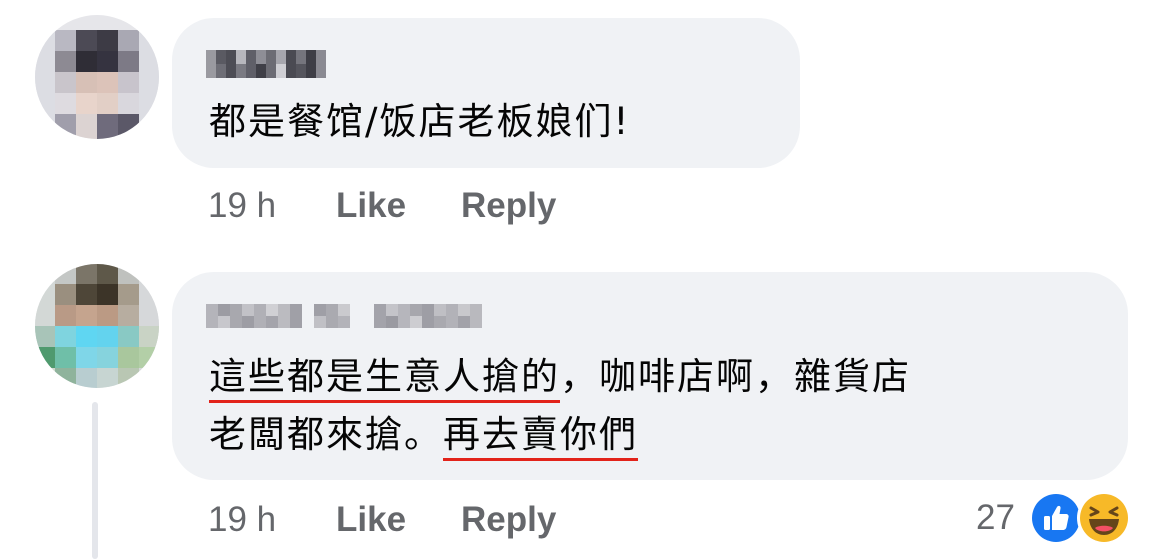 The height and width of the screenshot is (559, 1168). I want to click on reaction-summary: 27, so click(1053, 518).